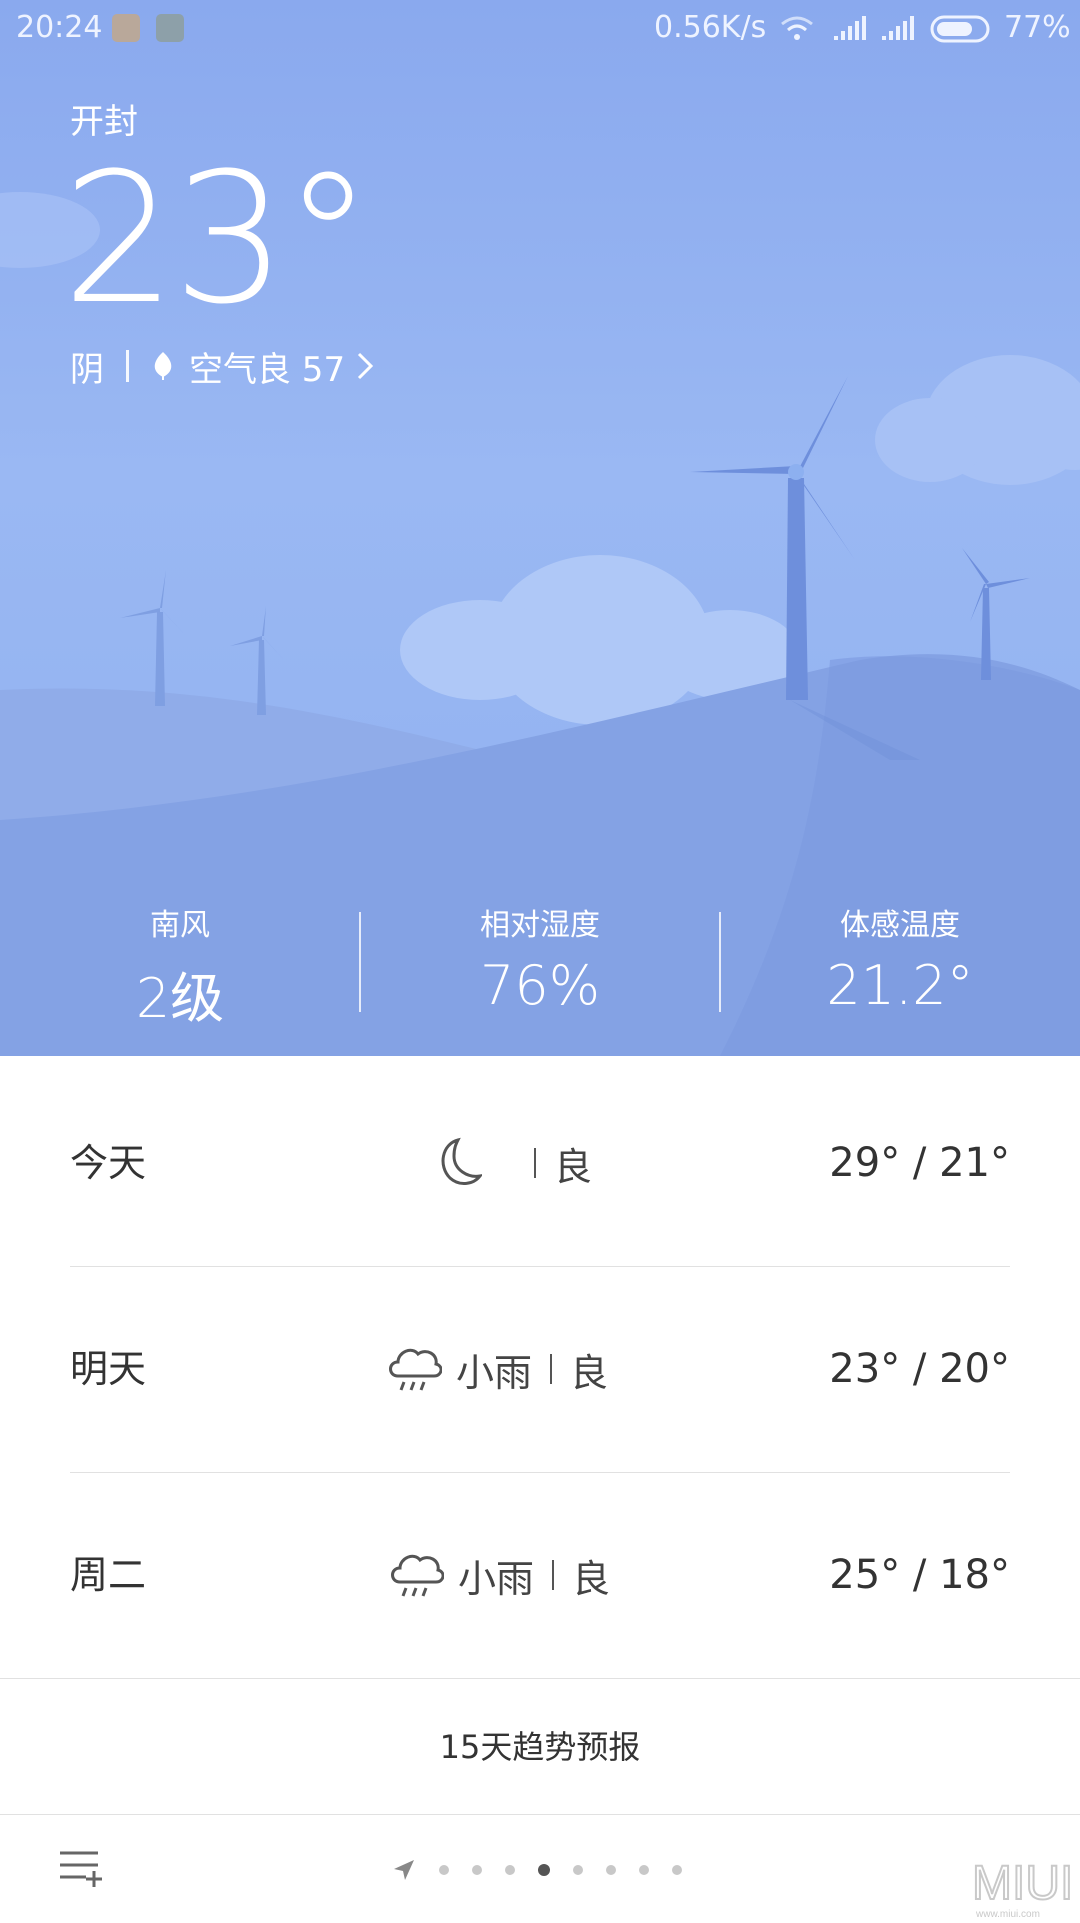 This screenshot has height=1923, width=1080. Describe the element at coordinates (919, 1575) in the screenshot. I see `forecast-temps: 25° / 18°` at that location.